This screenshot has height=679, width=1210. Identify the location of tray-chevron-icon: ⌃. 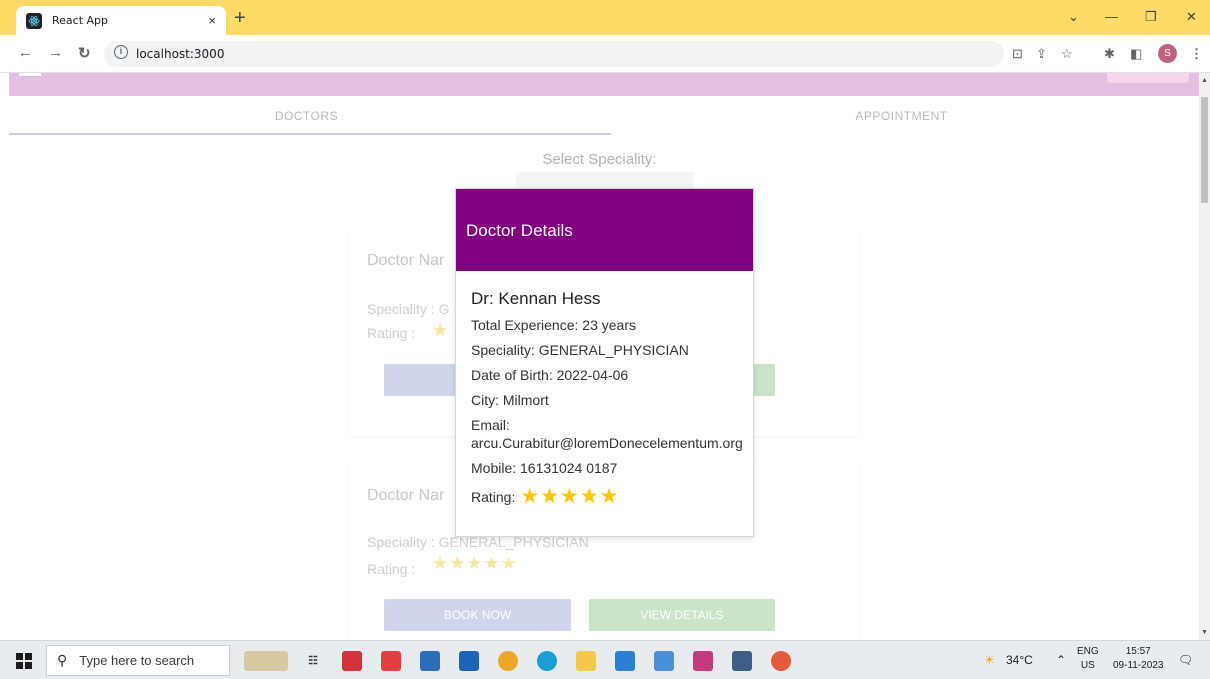
(1061, 660).